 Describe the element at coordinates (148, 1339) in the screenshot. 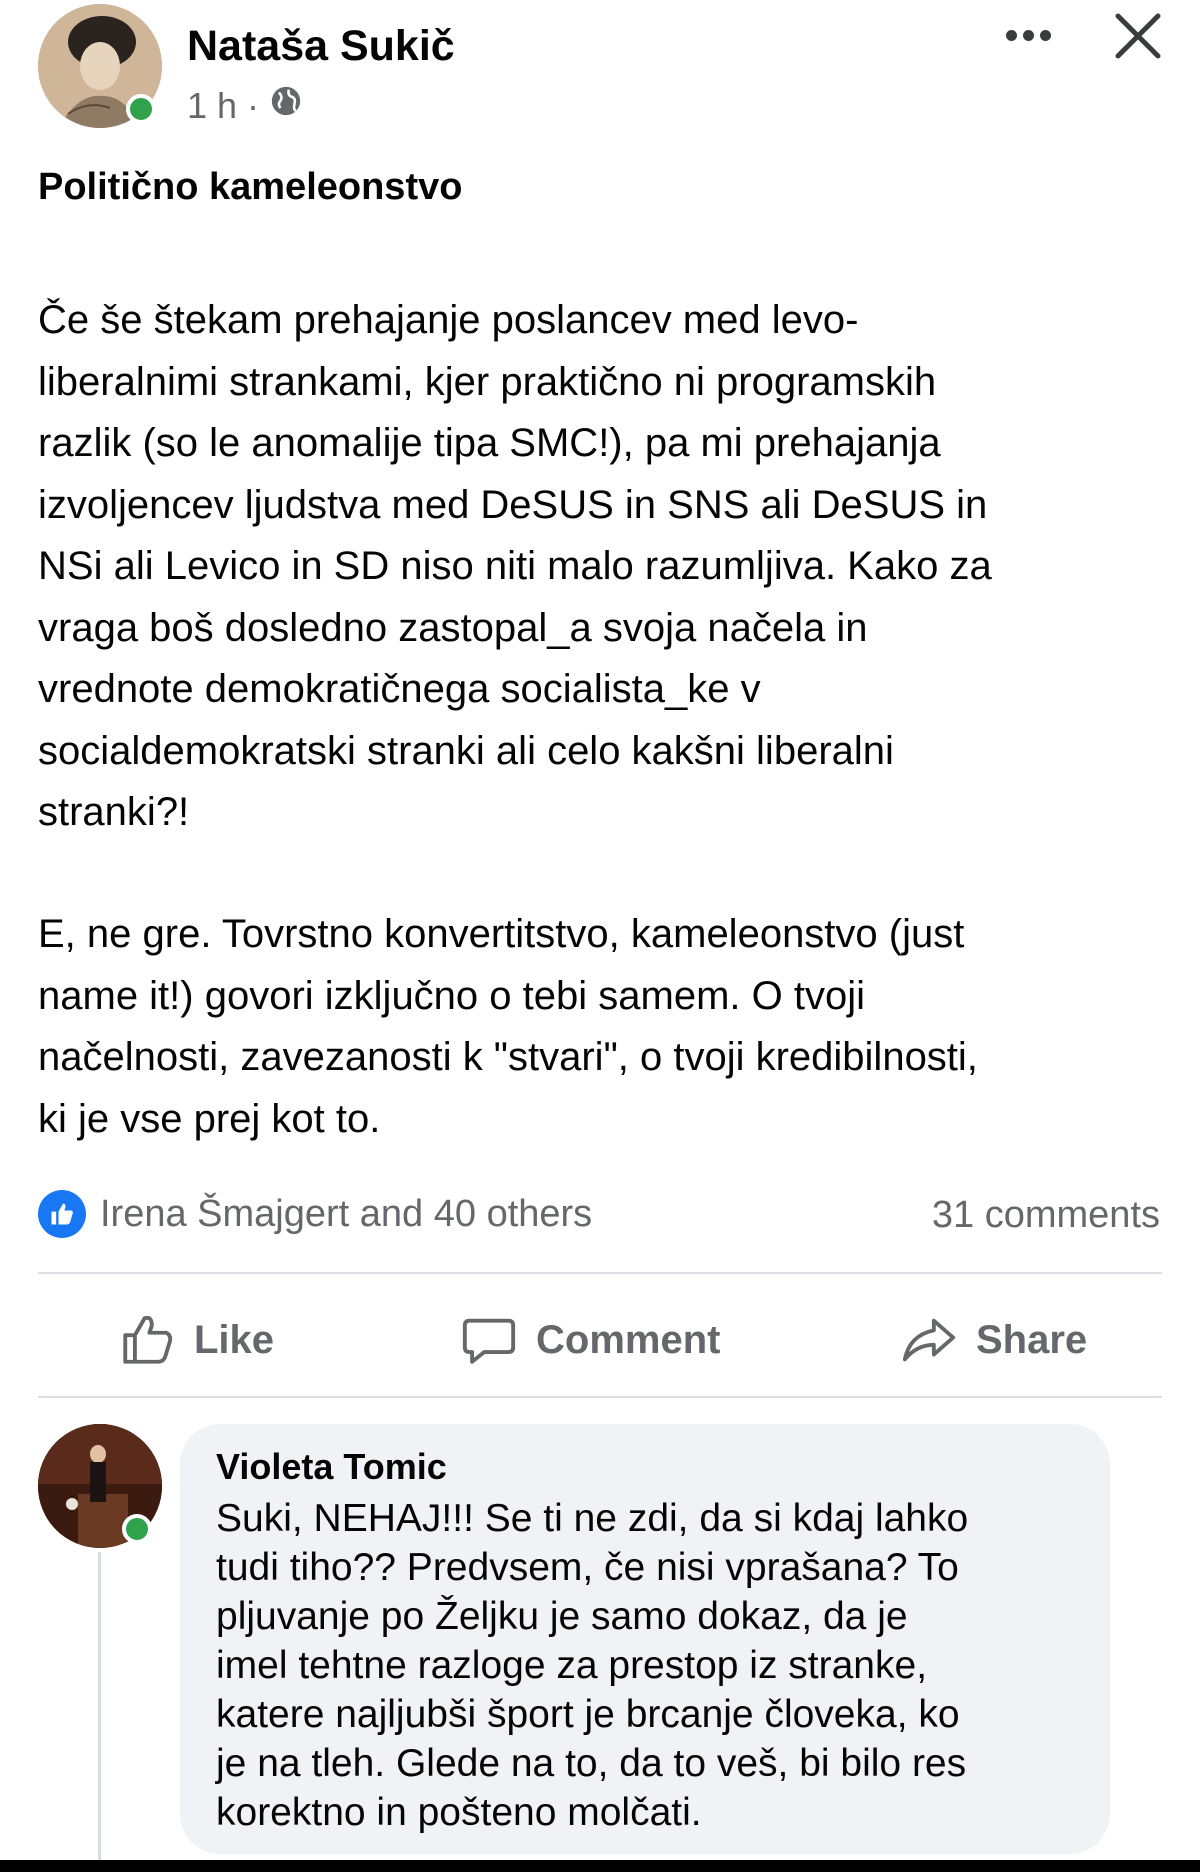

I see `thumbs-up-icon` at that location.